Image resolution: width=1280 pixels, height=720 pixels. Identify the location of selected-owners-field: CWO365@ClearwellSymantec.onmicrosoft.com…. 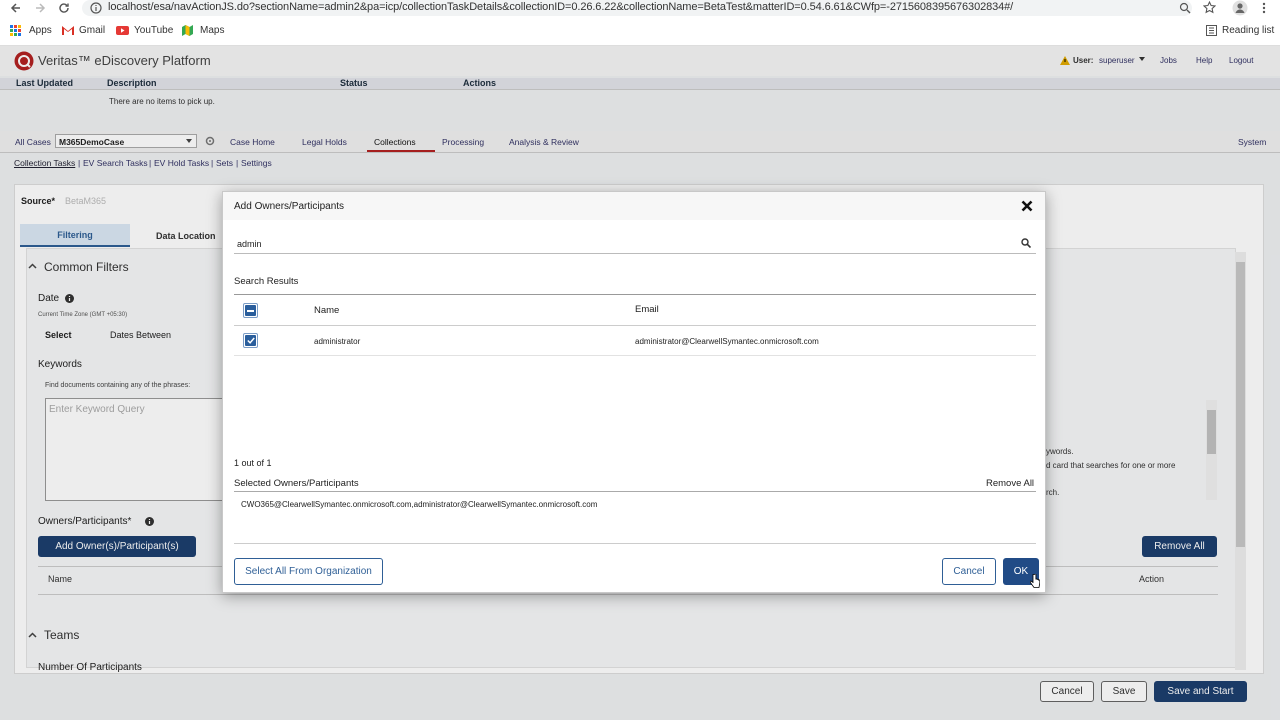
(635, 518).